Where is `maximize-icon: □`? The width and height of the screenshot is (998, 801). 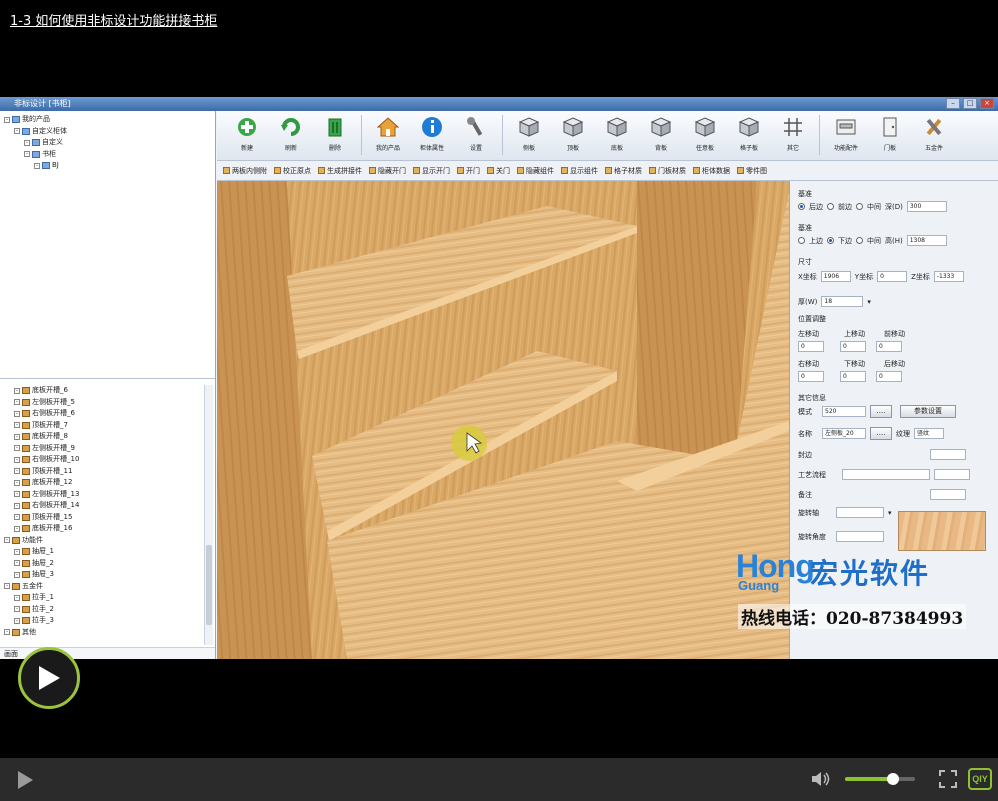
maximize-icon: □ is located at coordinates (970, 103).